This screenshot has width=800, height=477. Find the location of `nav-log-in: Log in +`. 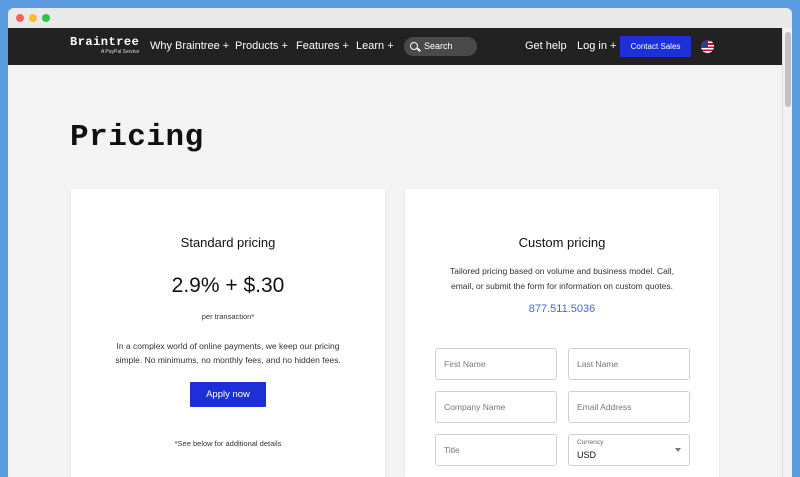

nav-log-in: Log in + is located at coordinates (596, 46).